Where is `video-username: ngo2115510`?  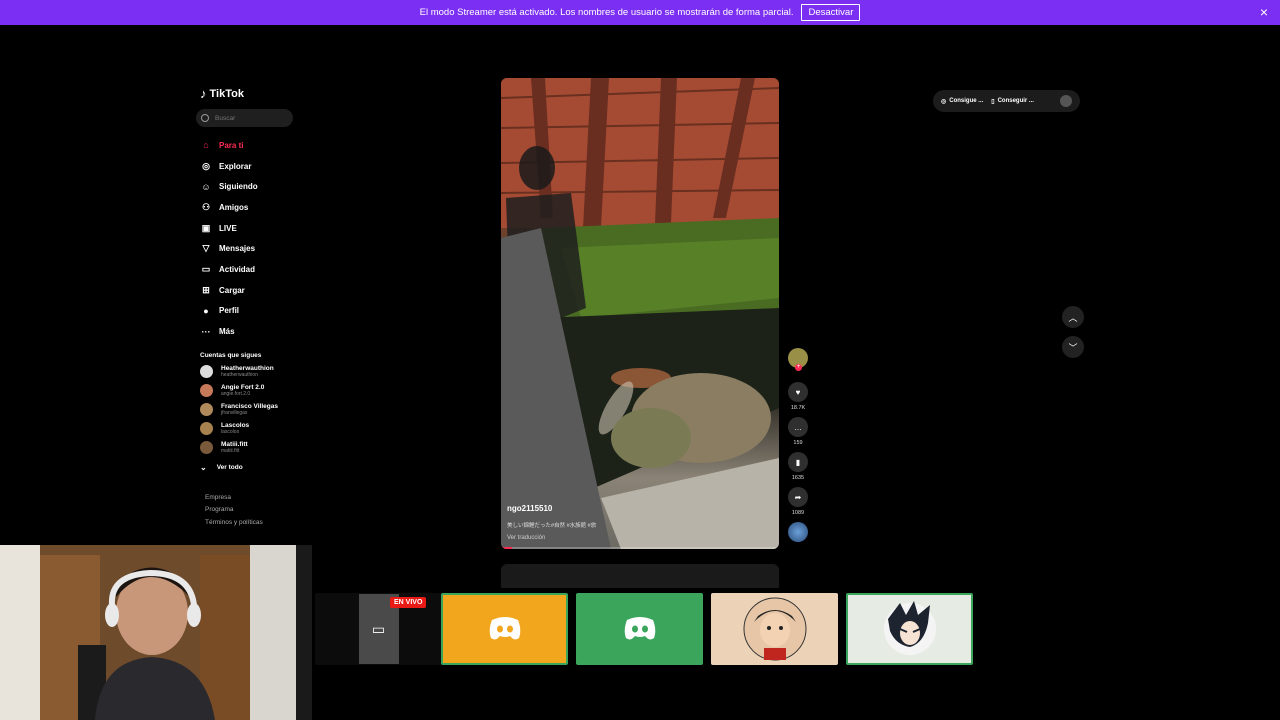 video-username: ngo2115510 is located at coordinates (529, 508).